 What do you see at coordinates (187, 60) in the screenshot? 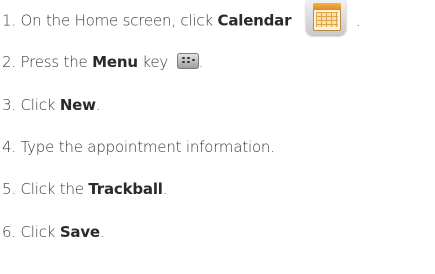
I see `menu-key-icon` at bounding box center [187, 60].